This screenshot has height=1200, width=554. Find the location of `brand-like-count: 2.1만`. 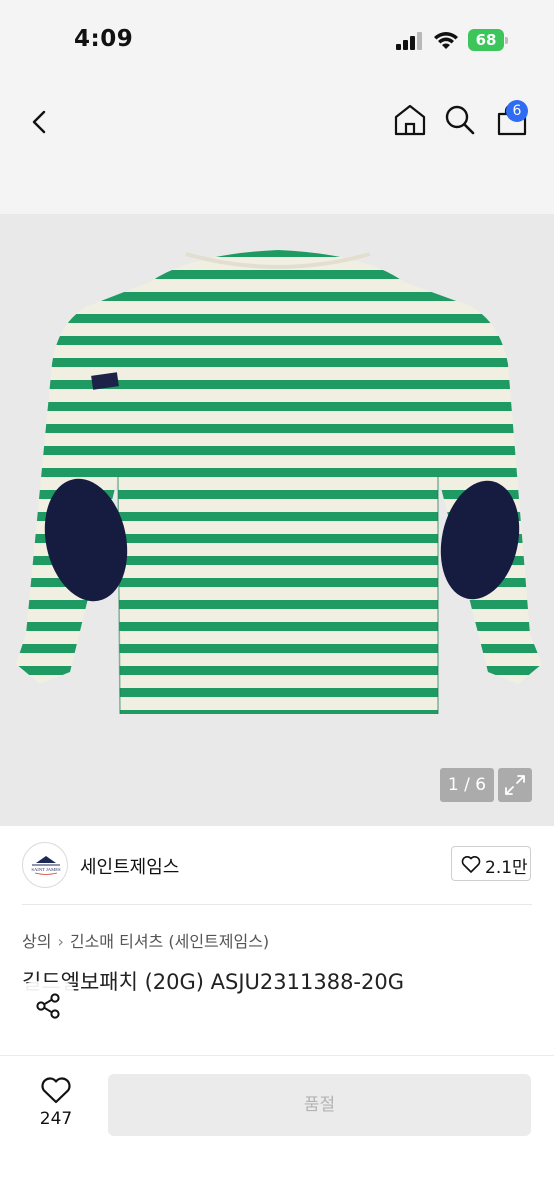

brand-like-count: 2.1만 is located at coordinates (506, 865).